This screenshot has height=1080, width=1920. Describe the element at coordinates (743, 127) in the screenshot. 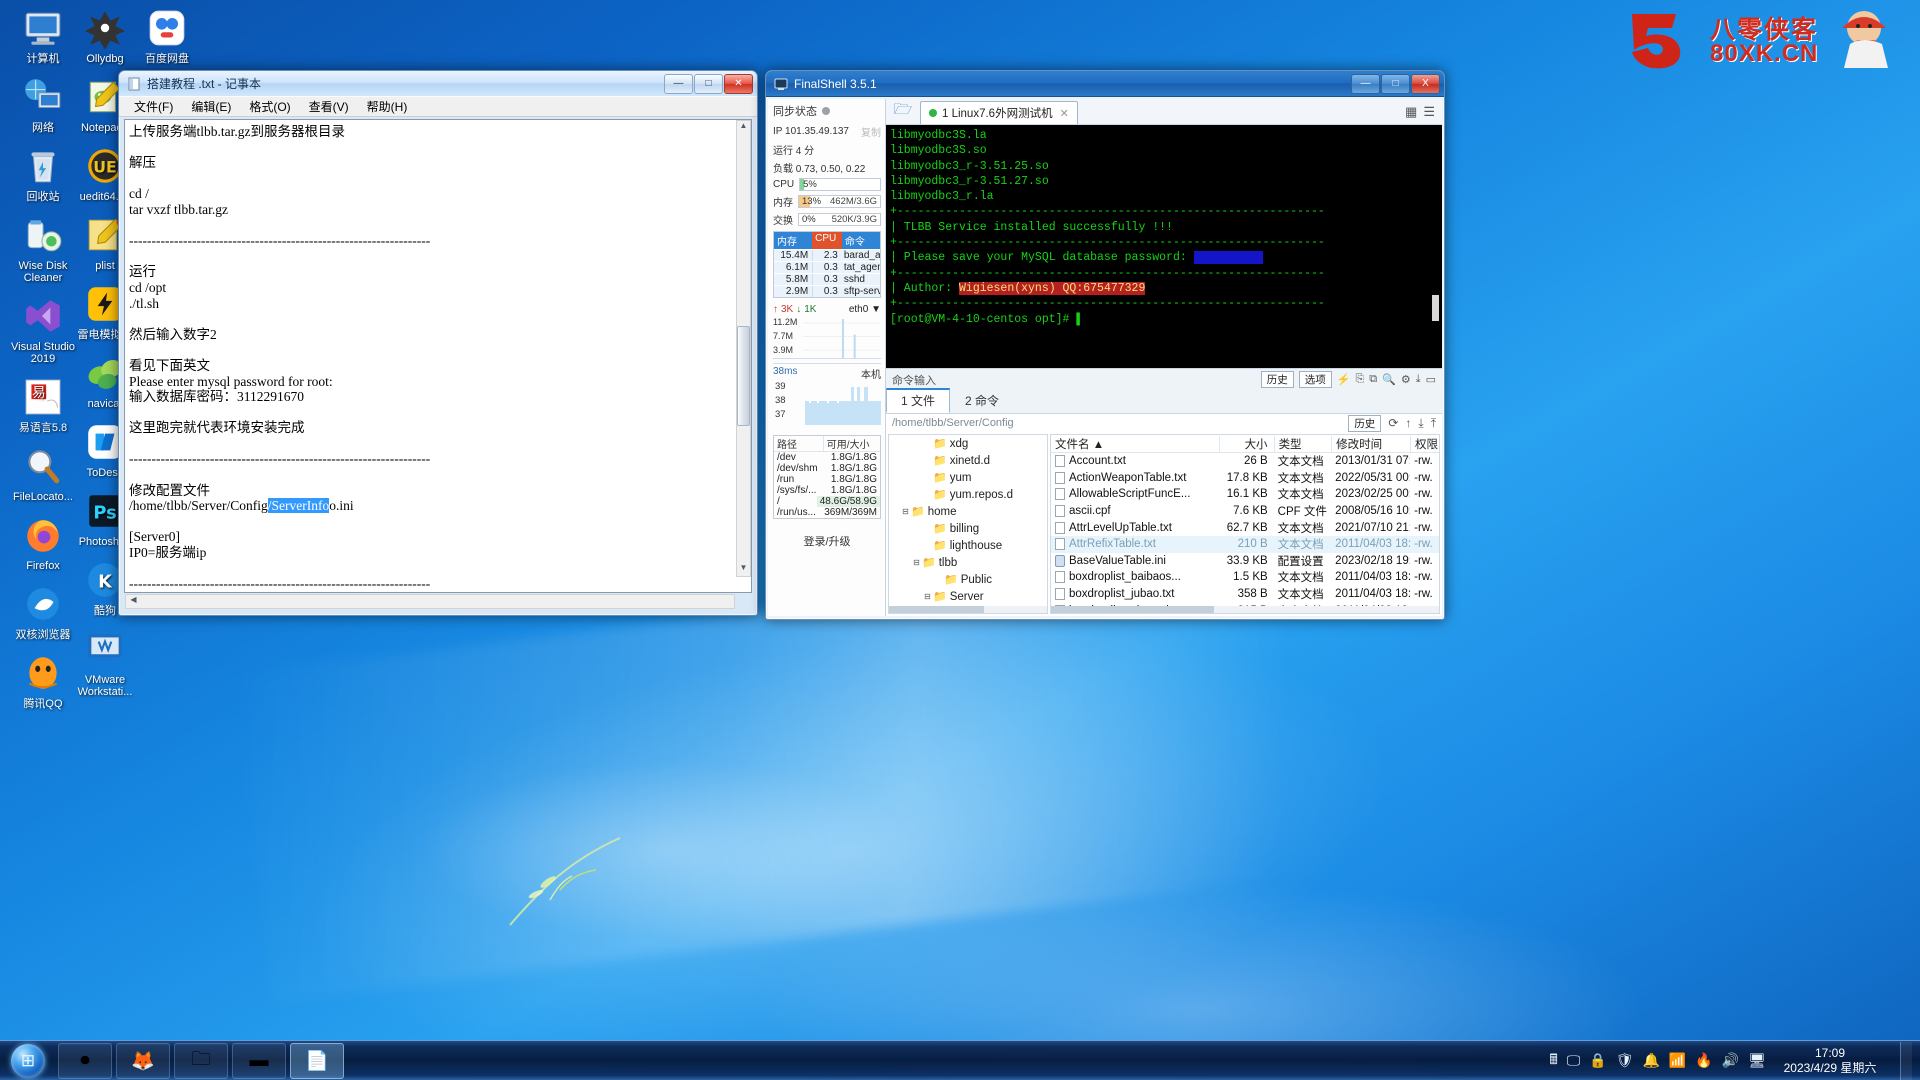

I see `scroll-up-icon: ▲` at that location.